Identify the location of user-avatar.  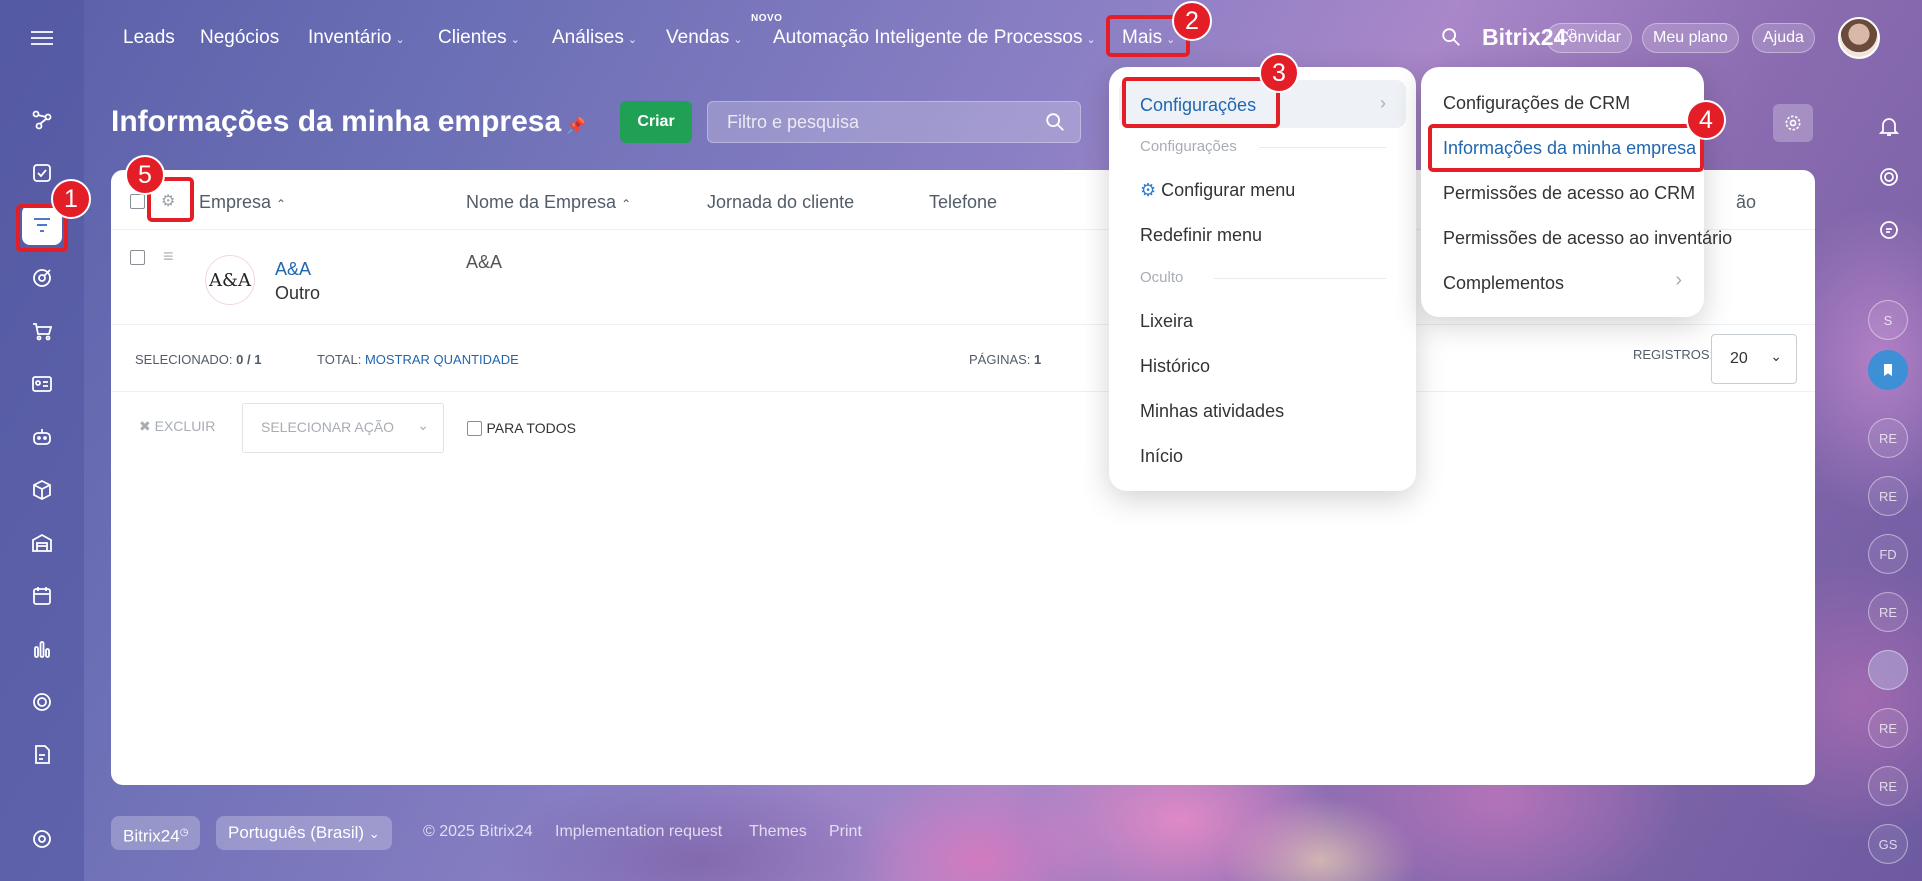
(1859, 38).